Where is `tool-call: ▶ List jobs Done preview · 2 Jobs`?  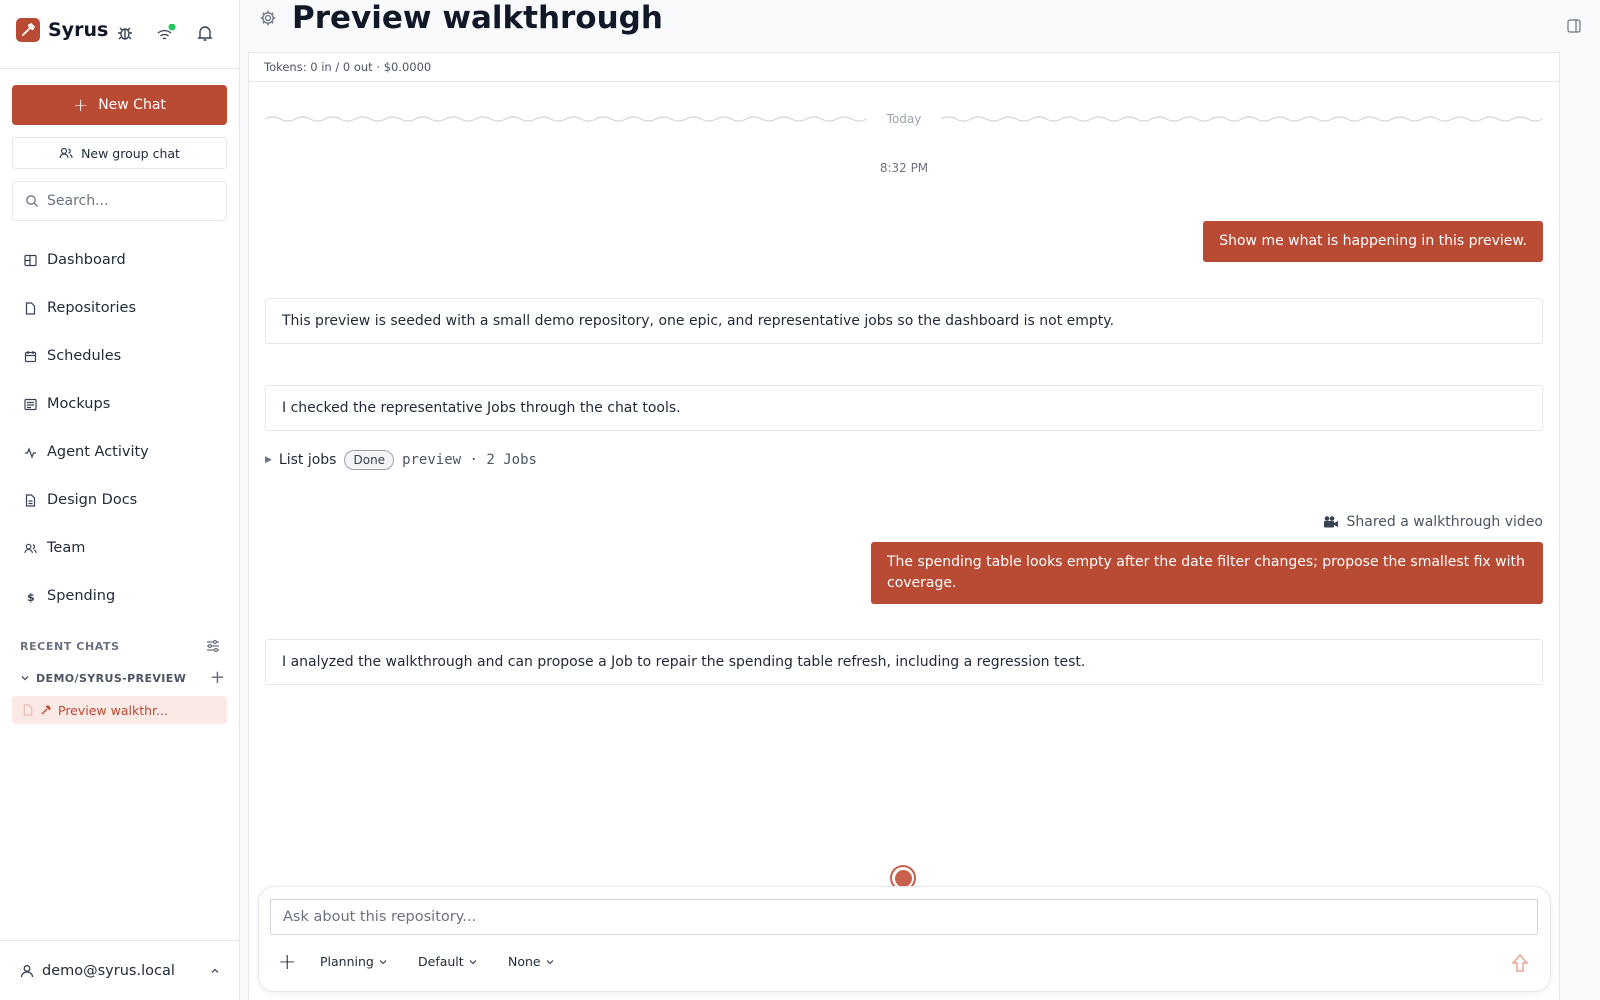
tool-call: ▶ List jobs Done preview · 2 Jobs is located at coordinates (401, 460).